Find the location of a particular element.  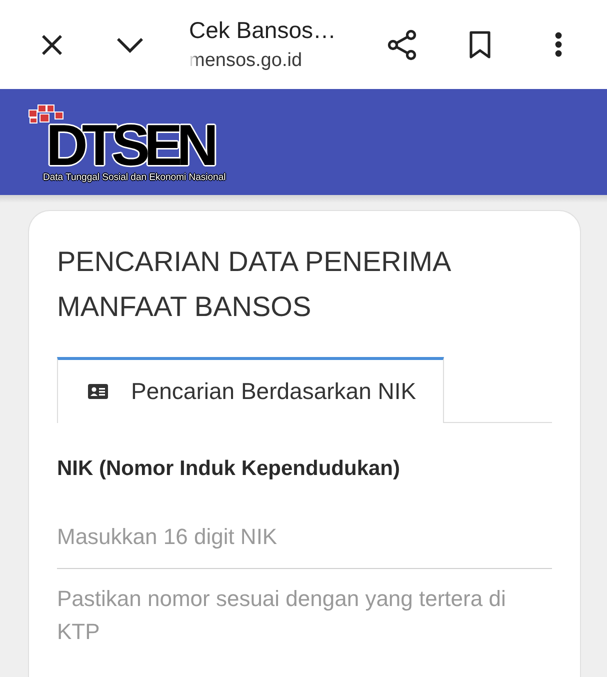

field-label: NIK (Nomor Induk Kependudukan) is located at coordinates (229, 469).